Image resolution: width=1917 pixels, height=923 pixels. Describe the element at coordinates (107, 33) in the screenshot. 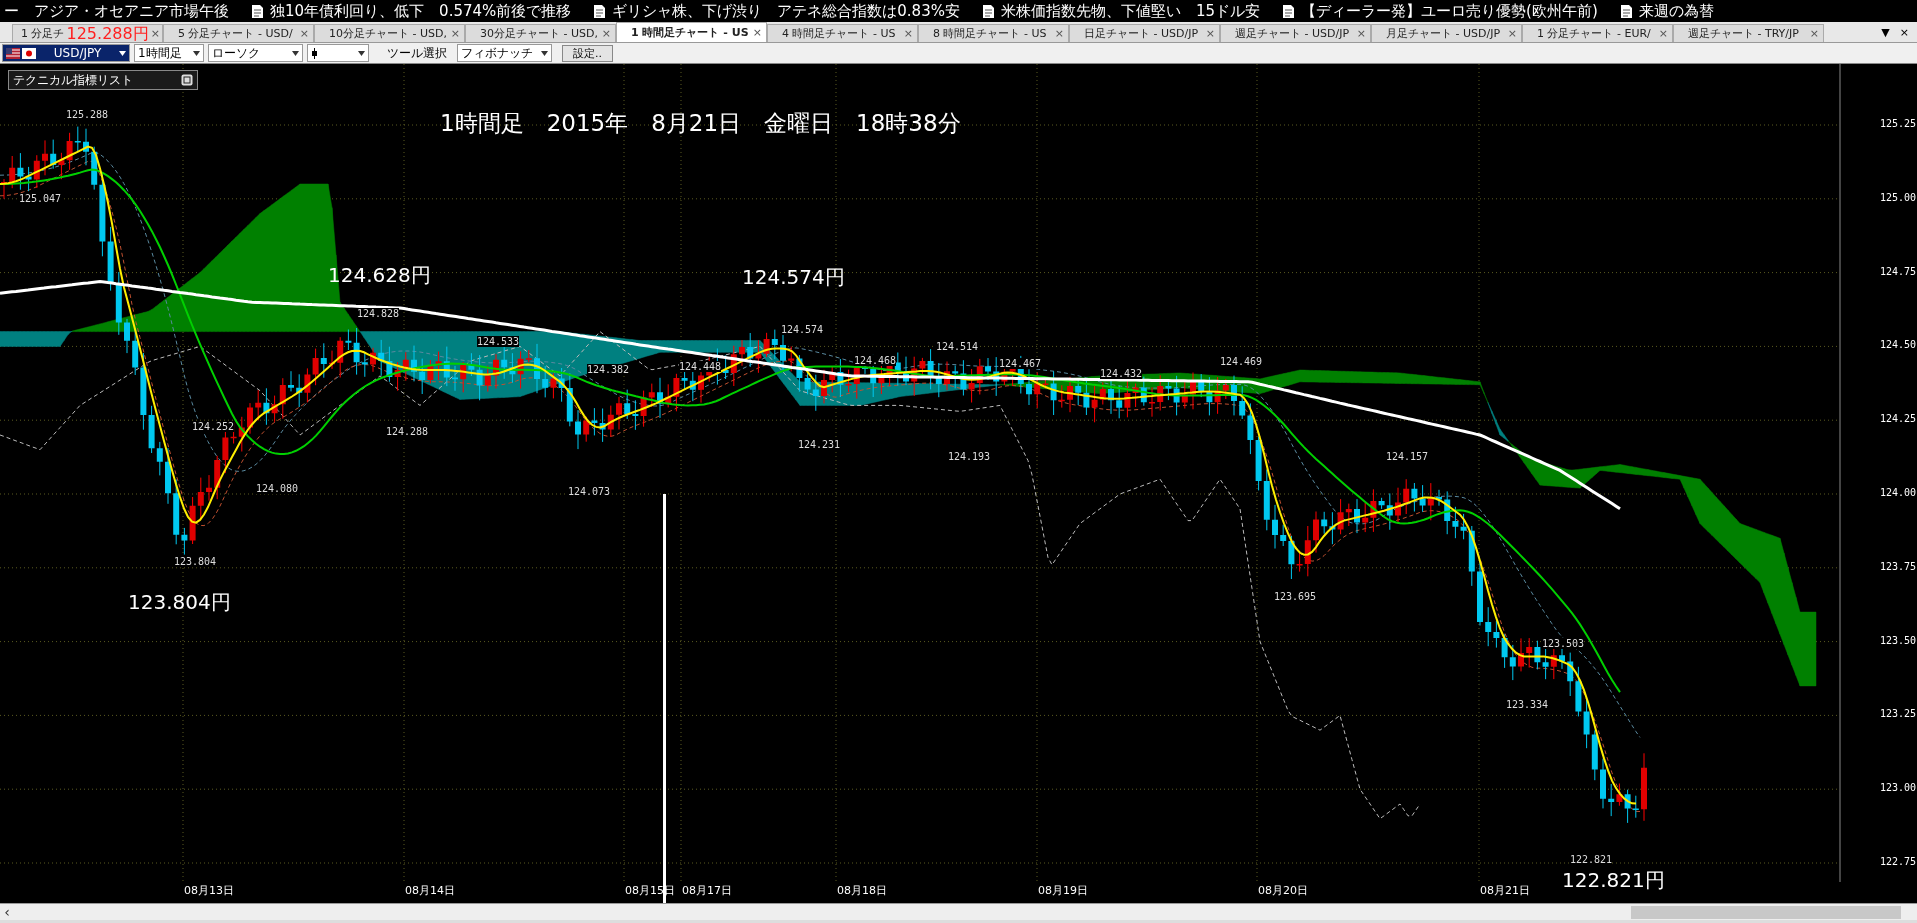

I see `price-overlay-label: 125.288円` at that location.